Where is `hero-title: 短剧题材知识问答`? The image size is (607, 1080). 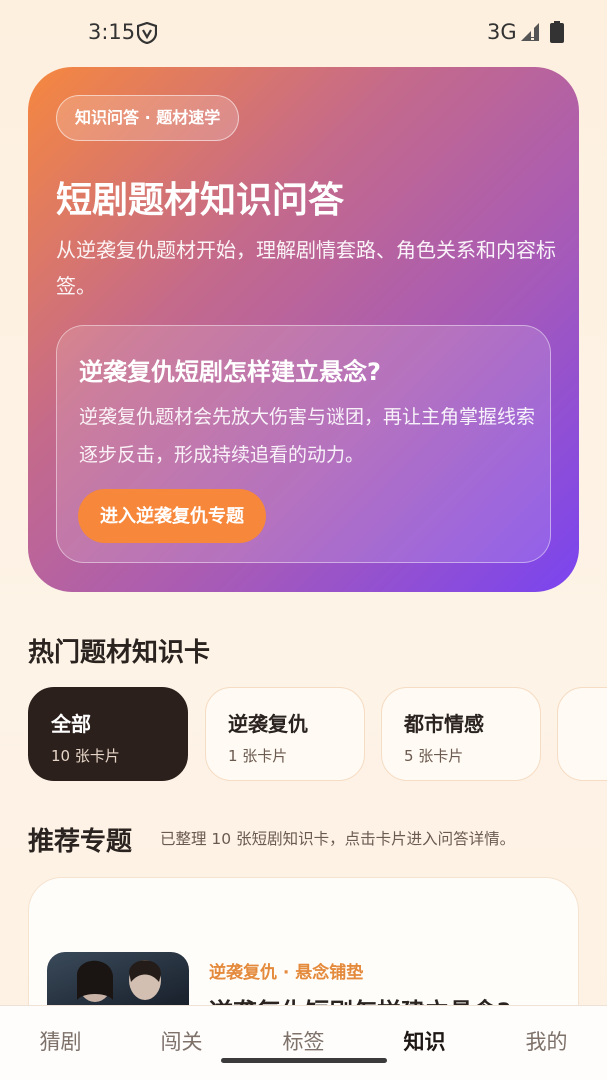
hero-title: 短剧题材知识问答 is located at coordinates (200, 200).